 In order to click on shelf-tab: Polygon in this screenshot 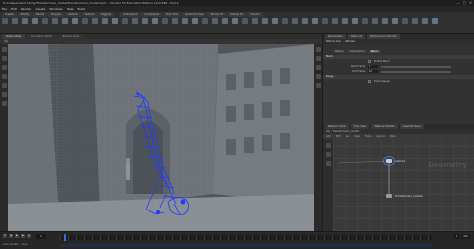, I will do `click(56, 14)`.